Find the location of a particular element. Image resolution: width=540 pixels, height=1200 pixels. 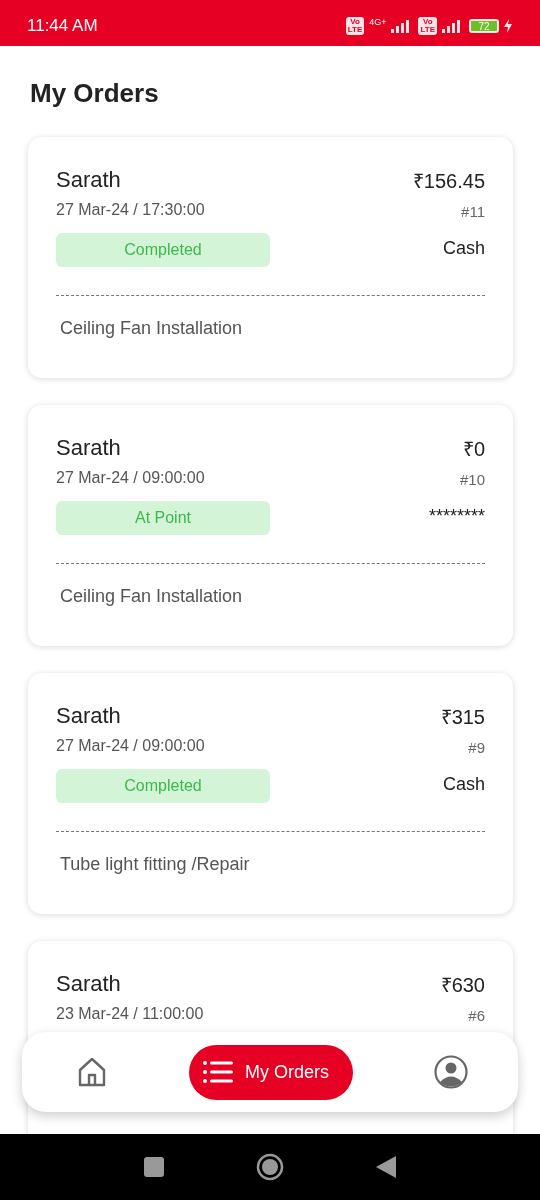

charging-icon is located at coordinates (508, 26).